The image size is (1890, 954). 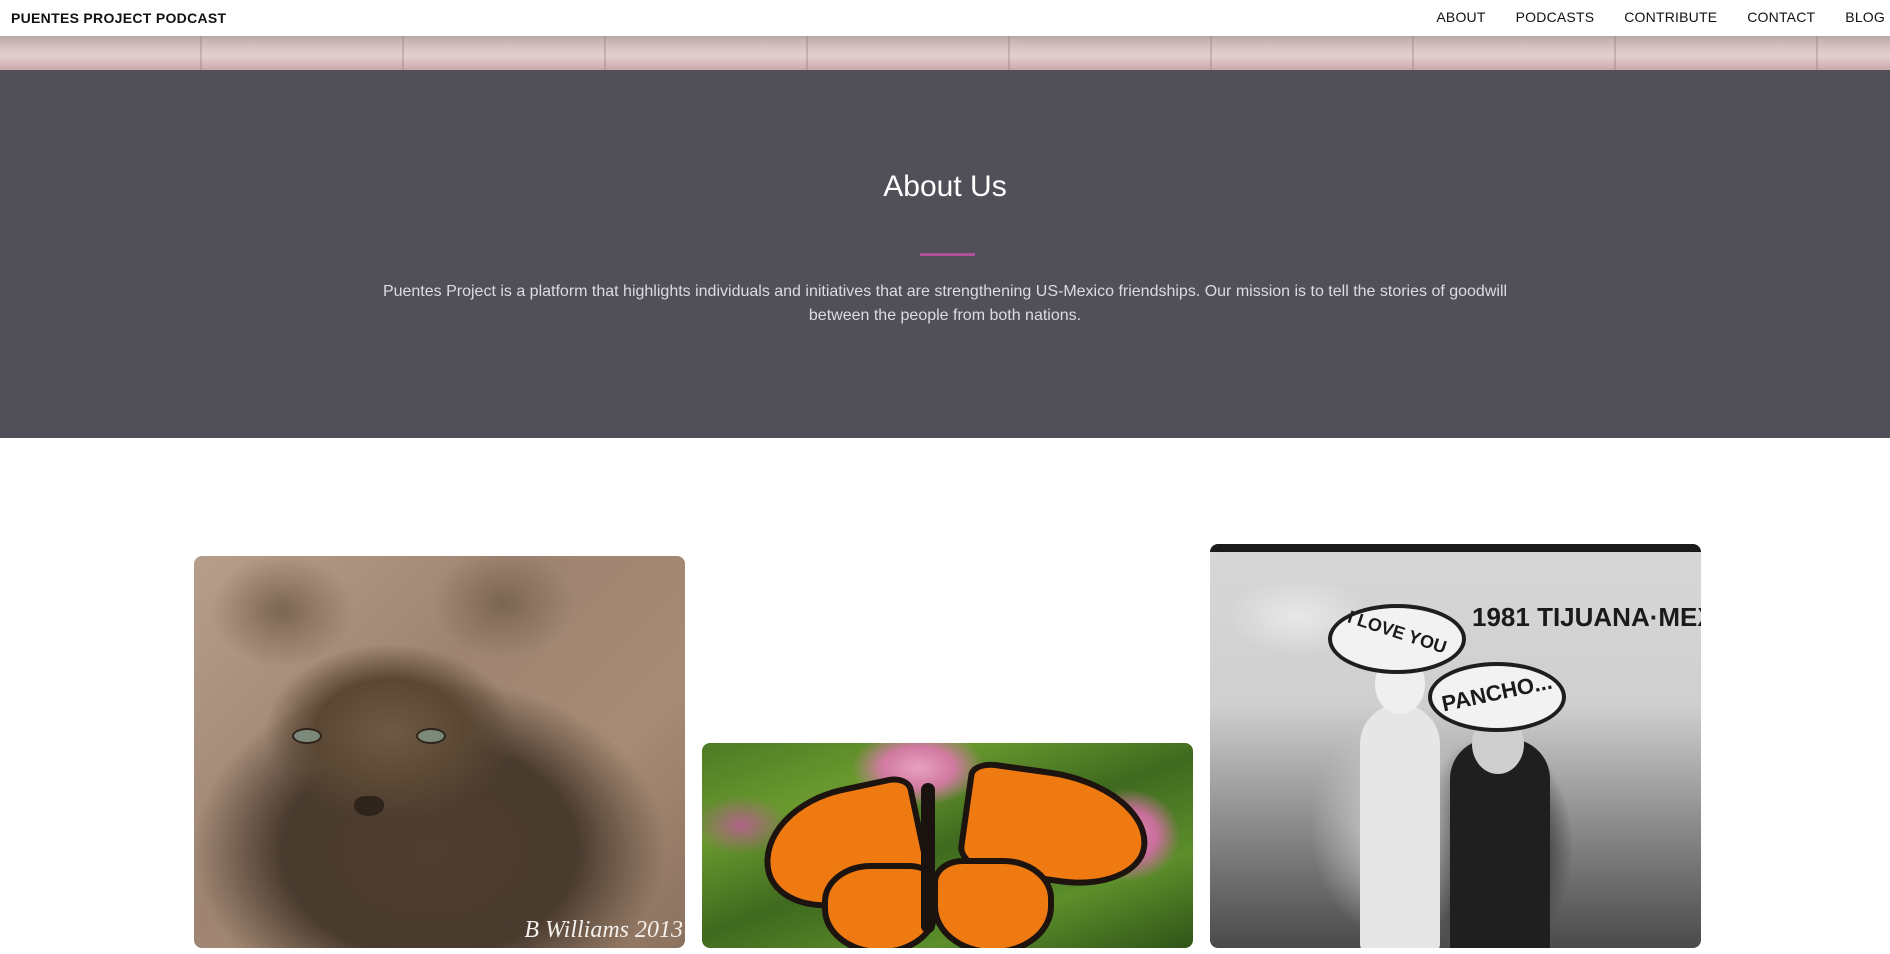 What do you see at coordinates (928, 858) in the screenshot?
I see `butterfly-body` at bounding box center [928, 858].